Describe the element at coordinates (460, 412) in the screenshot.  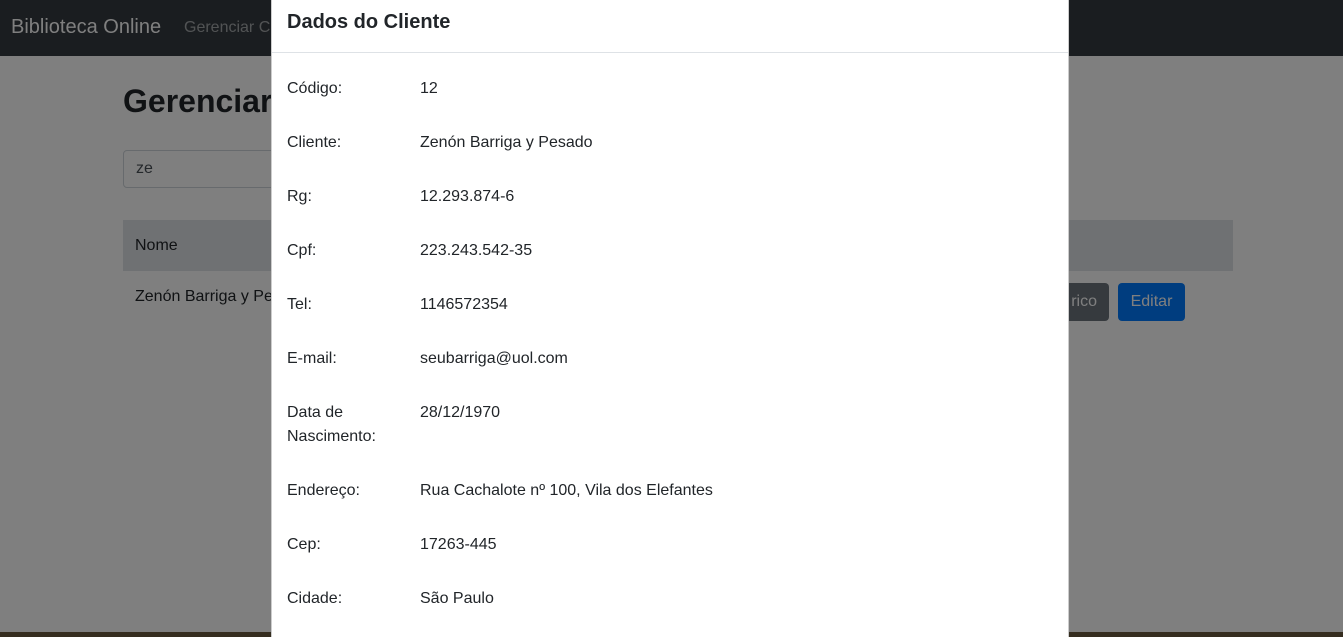
I see `field-value: 28/12/1970` at that location.